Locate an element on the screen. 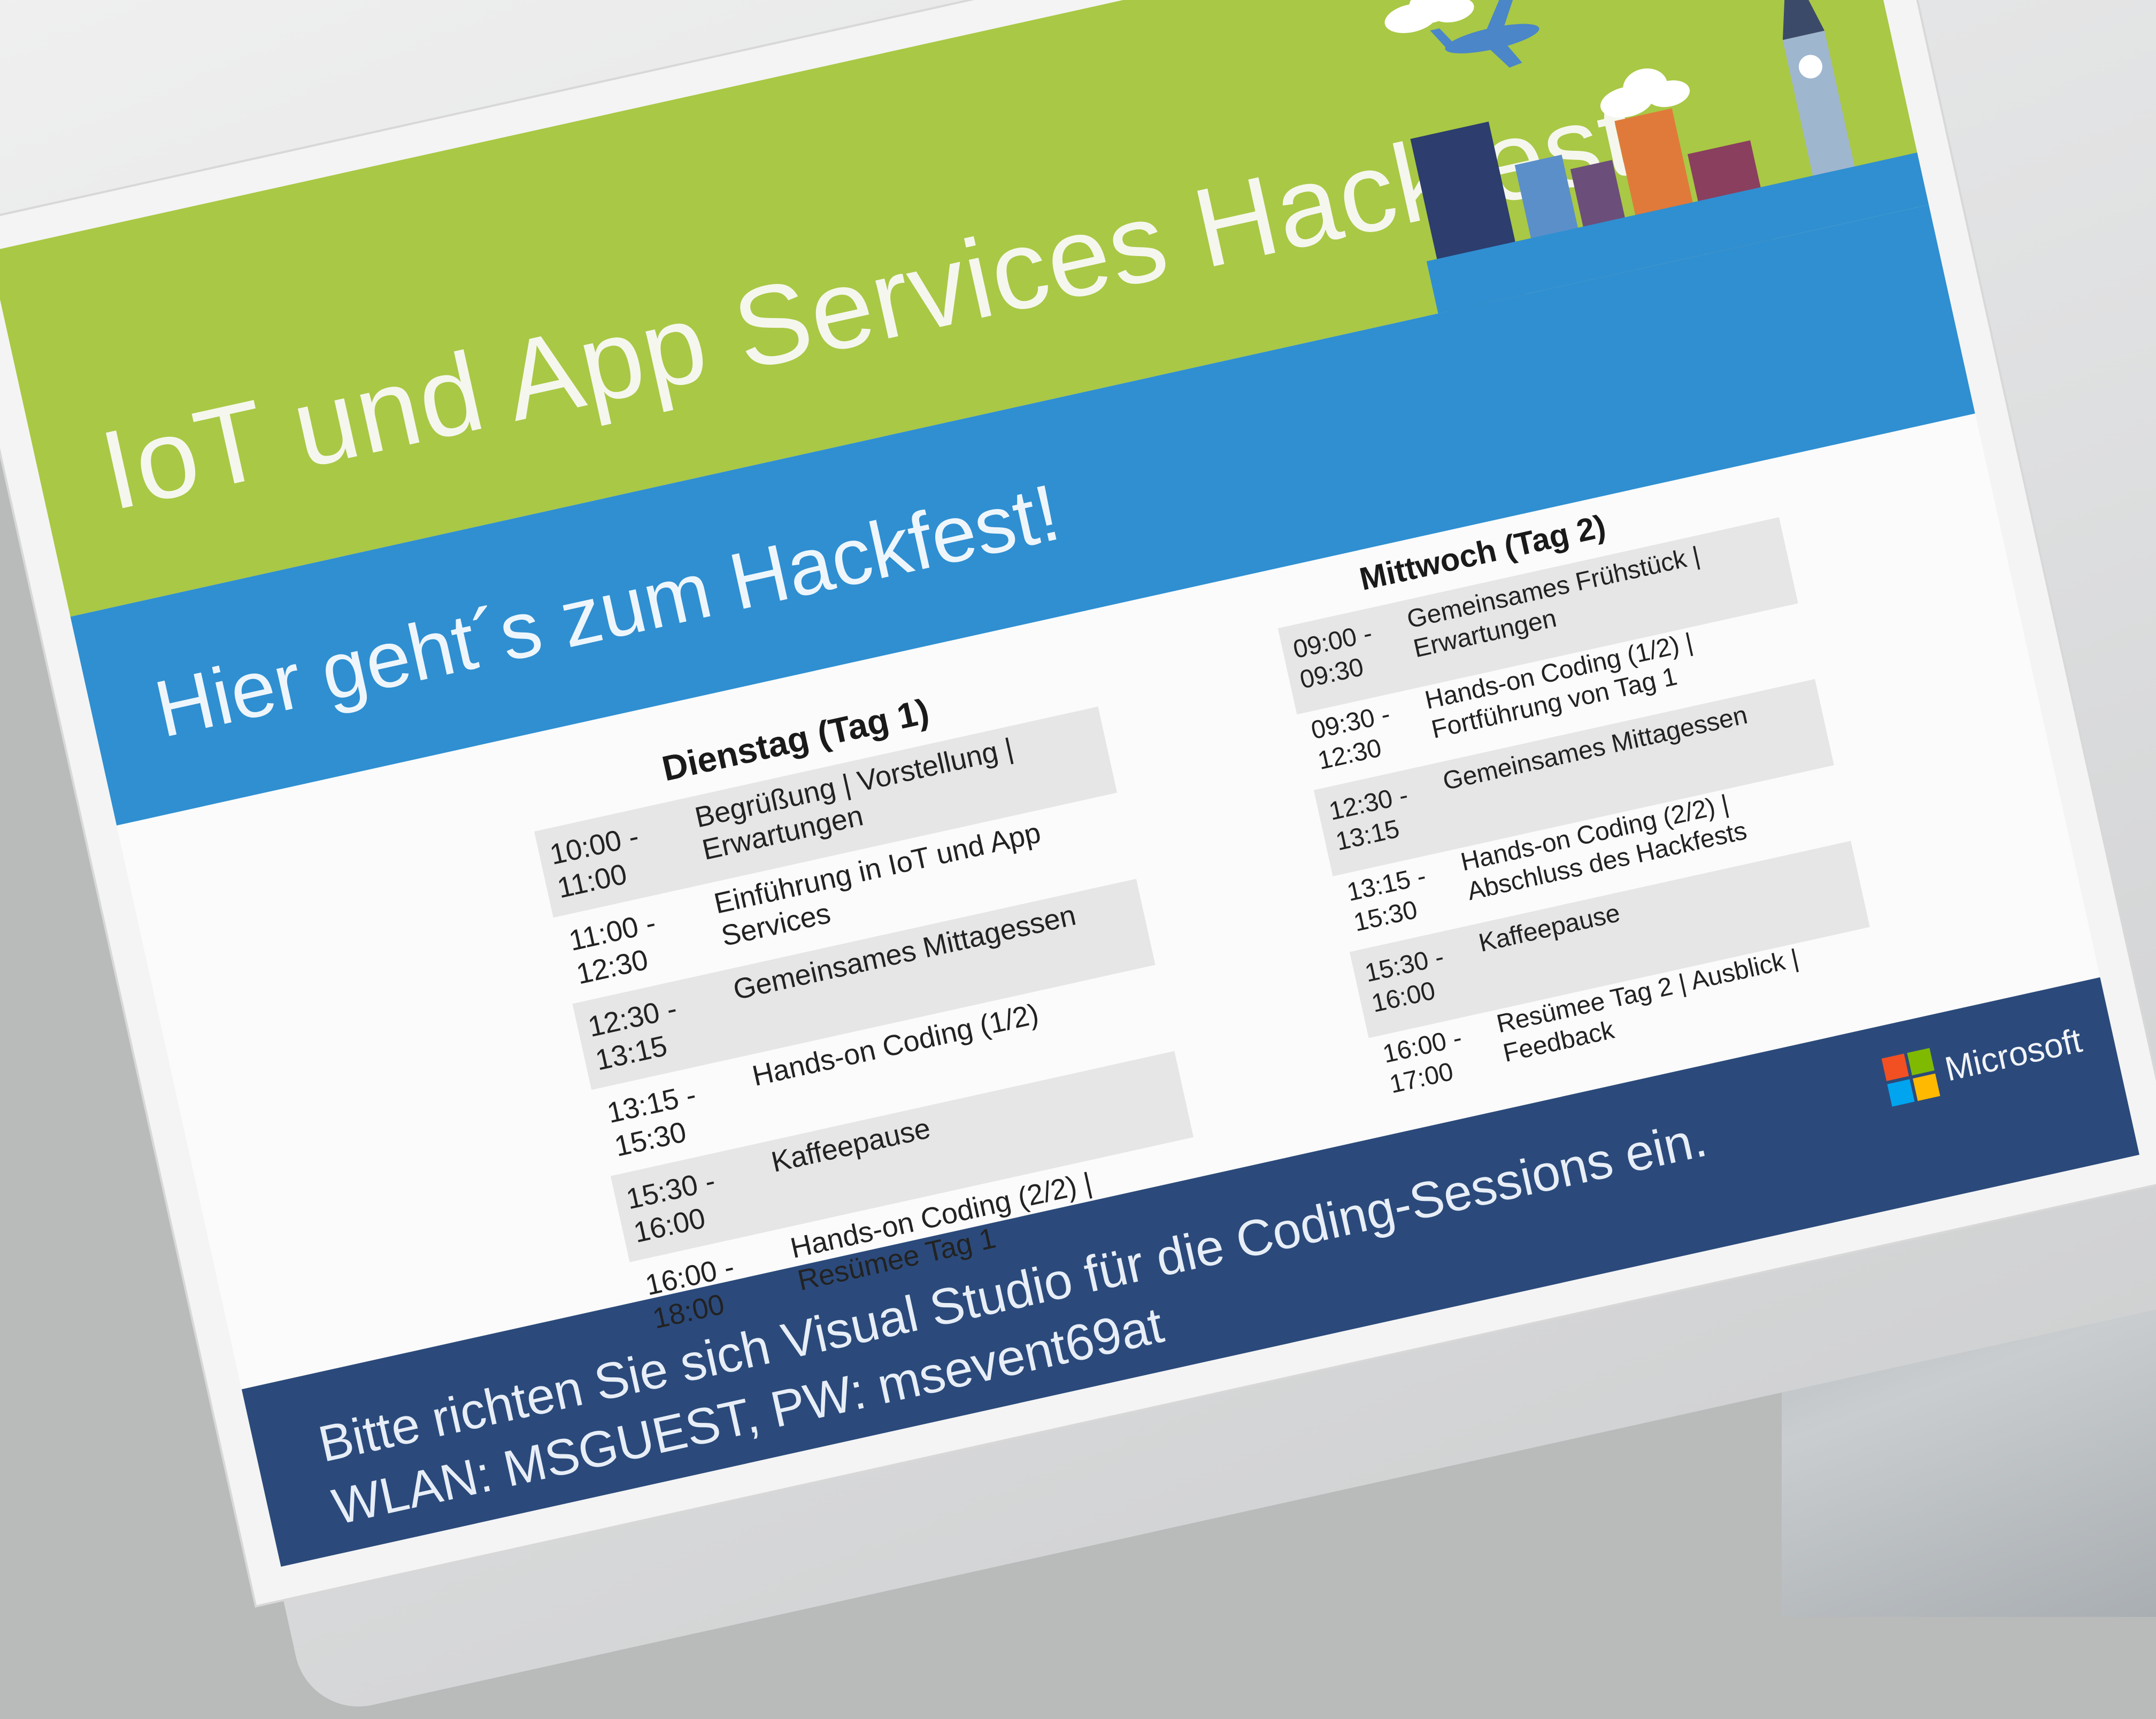  microsoft-windows-icon is located at coordinates (1911, 1077).